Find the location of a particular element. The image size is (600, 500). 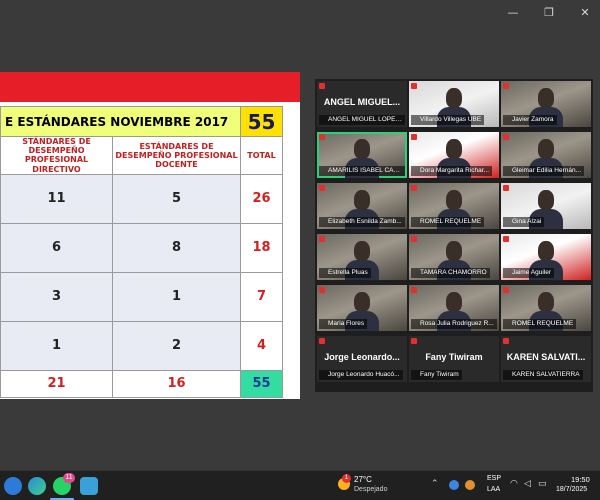

cell-directivo: 6 is located at coordinates (56, 247).